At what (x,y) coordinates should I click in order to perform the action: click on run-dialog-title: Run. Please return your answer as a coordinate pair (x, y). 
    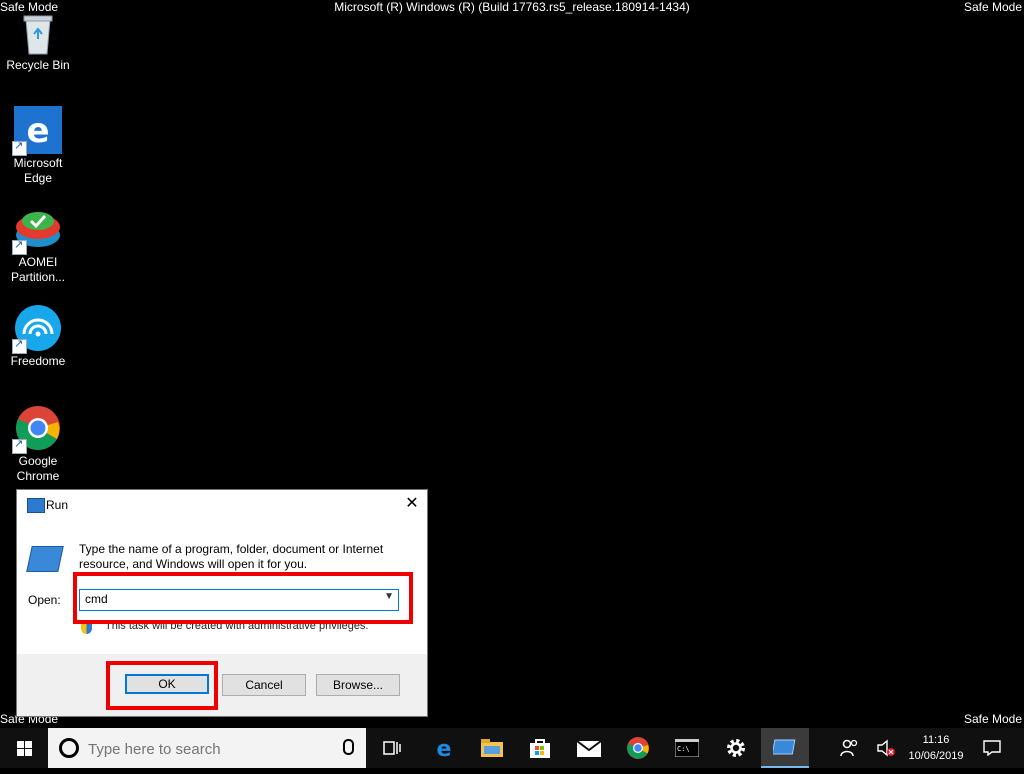
    Looking at the image, I should click on (57, 505).